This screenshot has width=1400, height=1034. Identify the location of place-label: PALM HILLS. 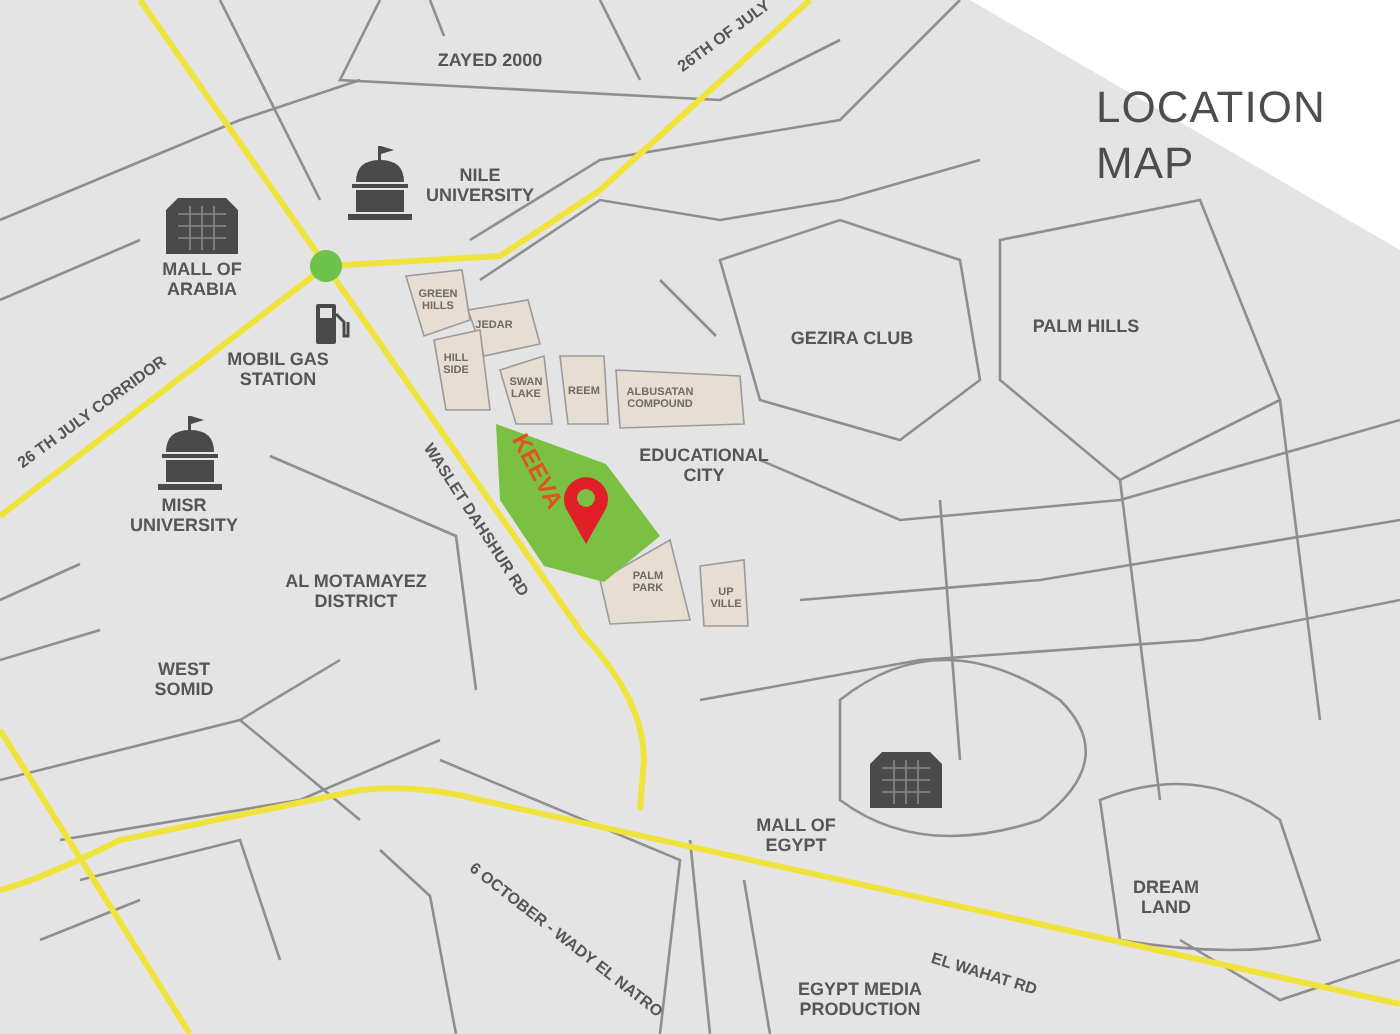
(1086, 326).